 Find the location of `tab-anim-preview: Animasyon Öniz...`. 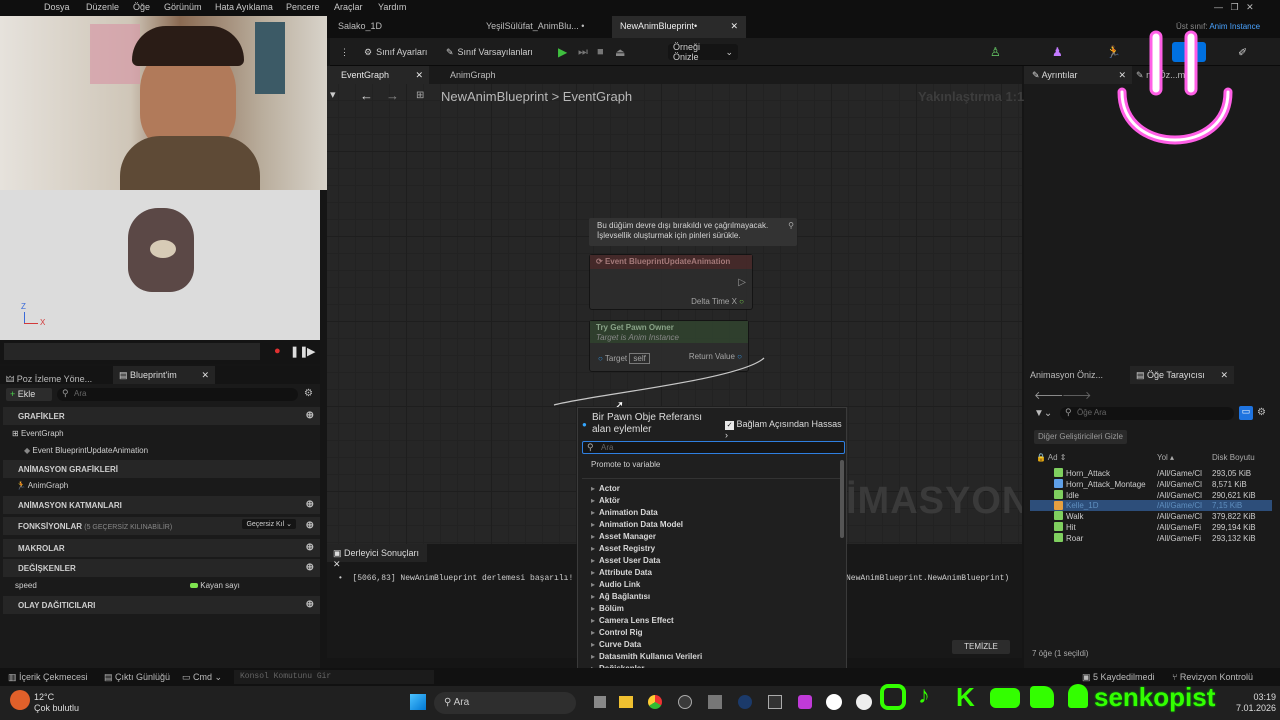

tab-anim-preview: Animasyon Öniz... is located at coordinates (1066, 375).